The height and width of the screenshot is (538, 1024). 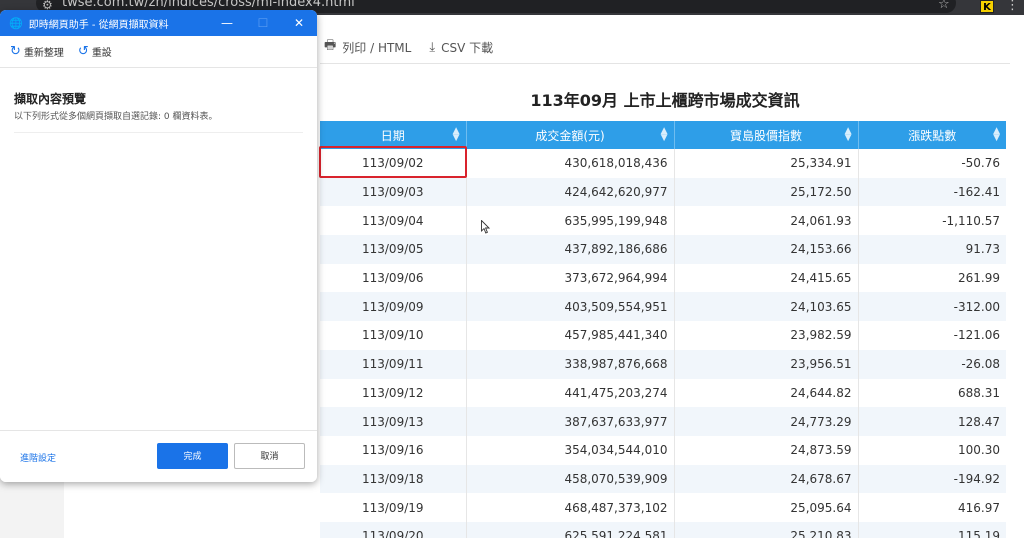 I want to click on cell-date: 113/09/16, so click(x=393, y=450).